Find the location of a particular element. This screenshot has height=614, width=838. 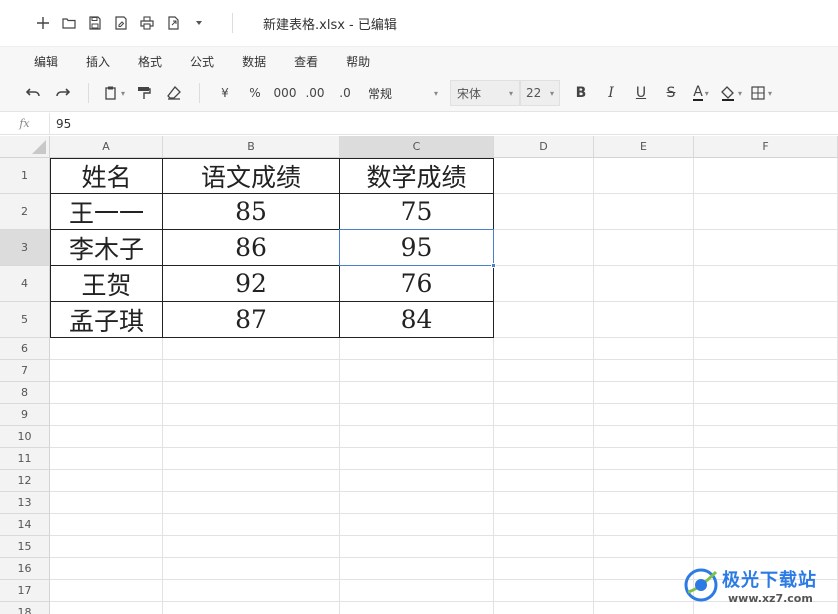

thousands-button: 000 is located at coordinates (285, 93).